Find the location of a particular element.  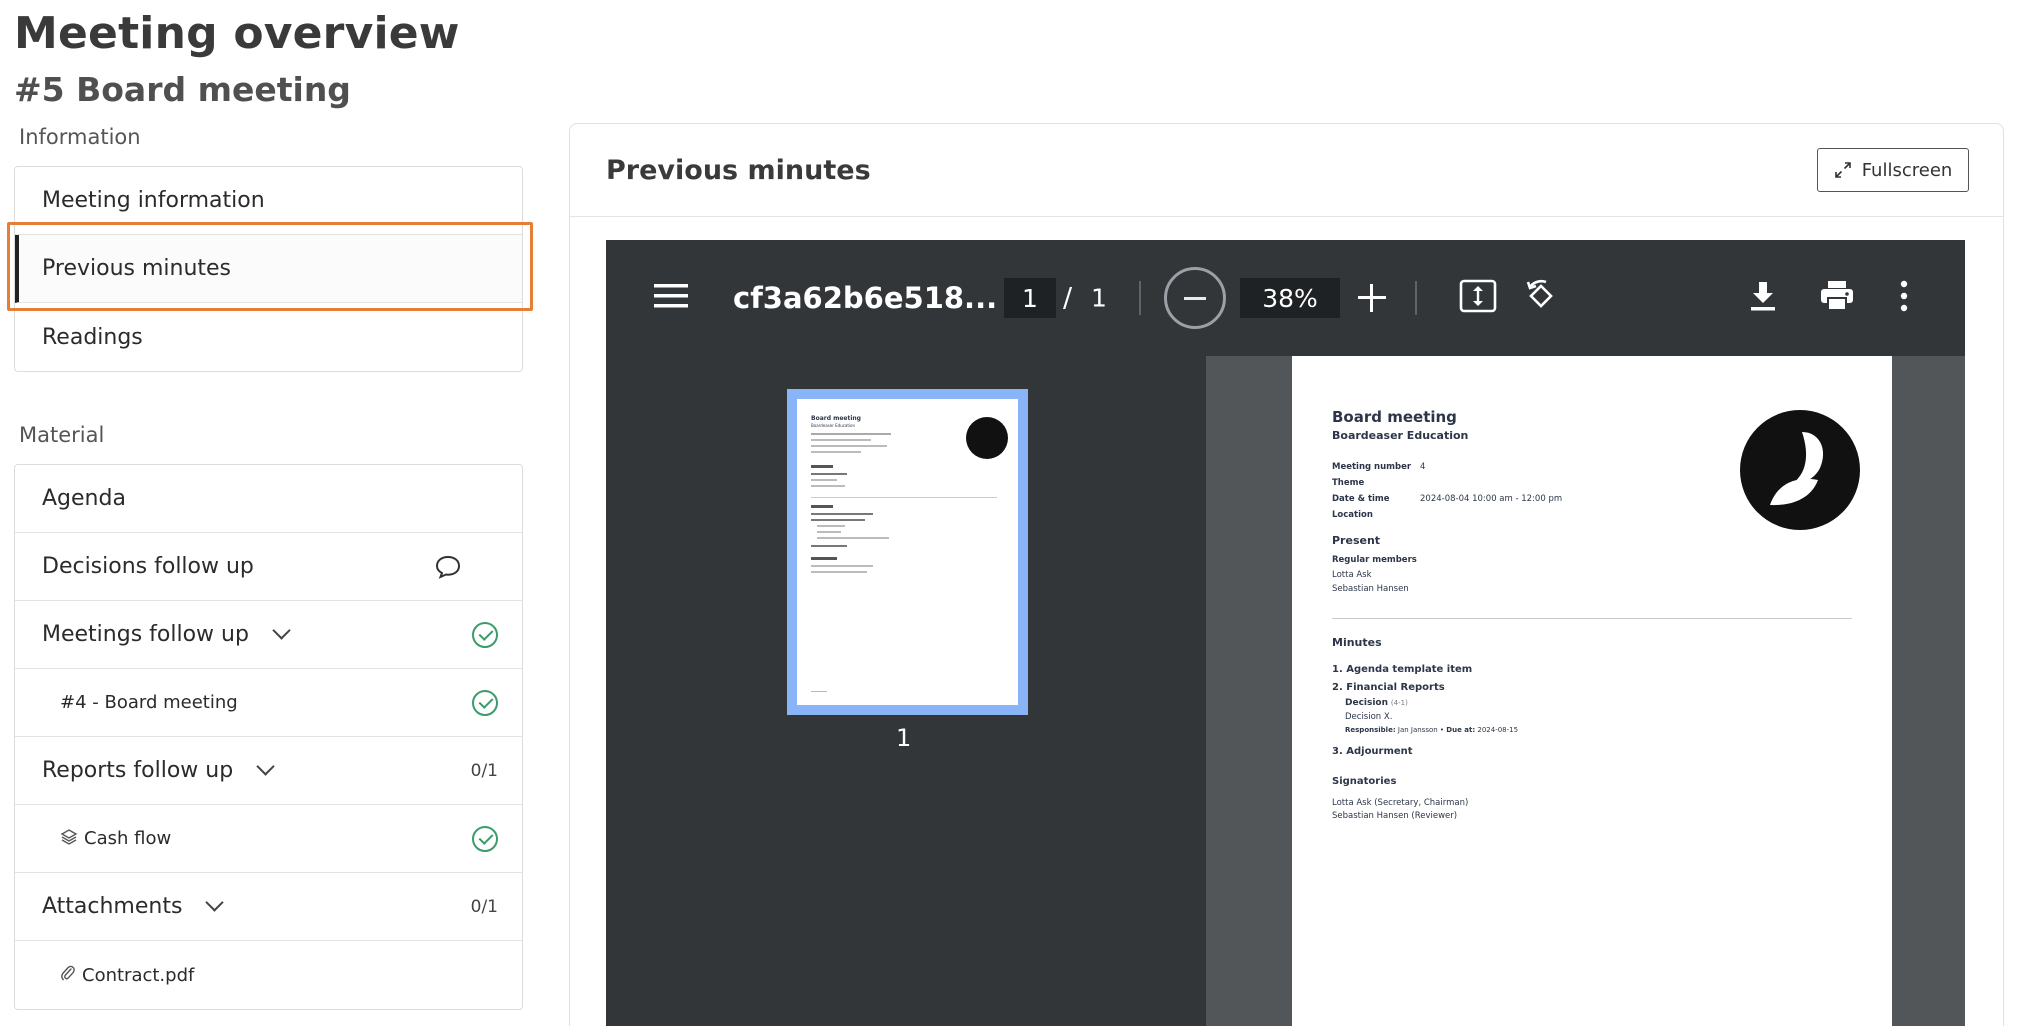

material-section-label: Material is located at coordinates (62, 435).